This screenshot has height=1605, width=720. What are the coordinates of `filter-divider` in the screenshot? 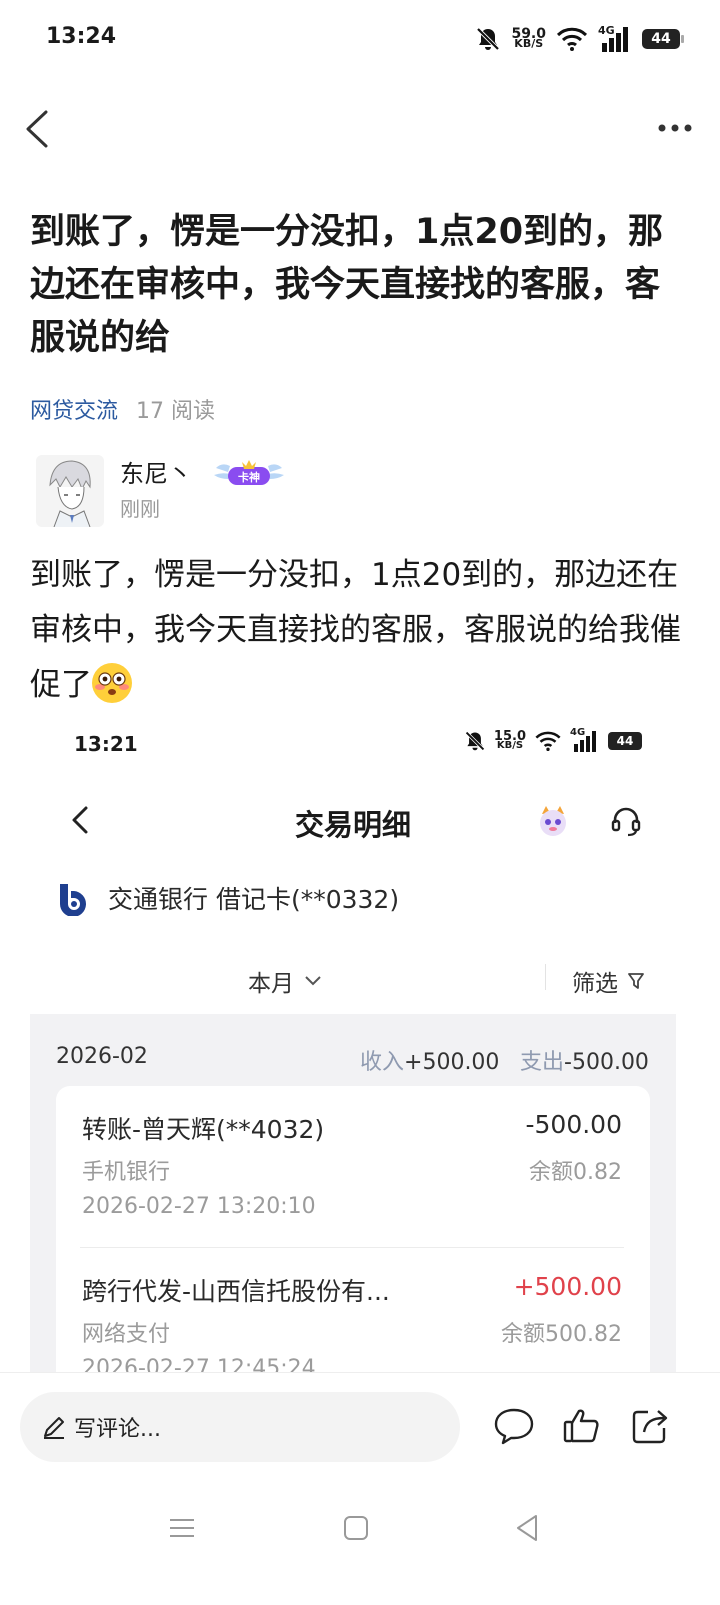 It's located at (545, 977).